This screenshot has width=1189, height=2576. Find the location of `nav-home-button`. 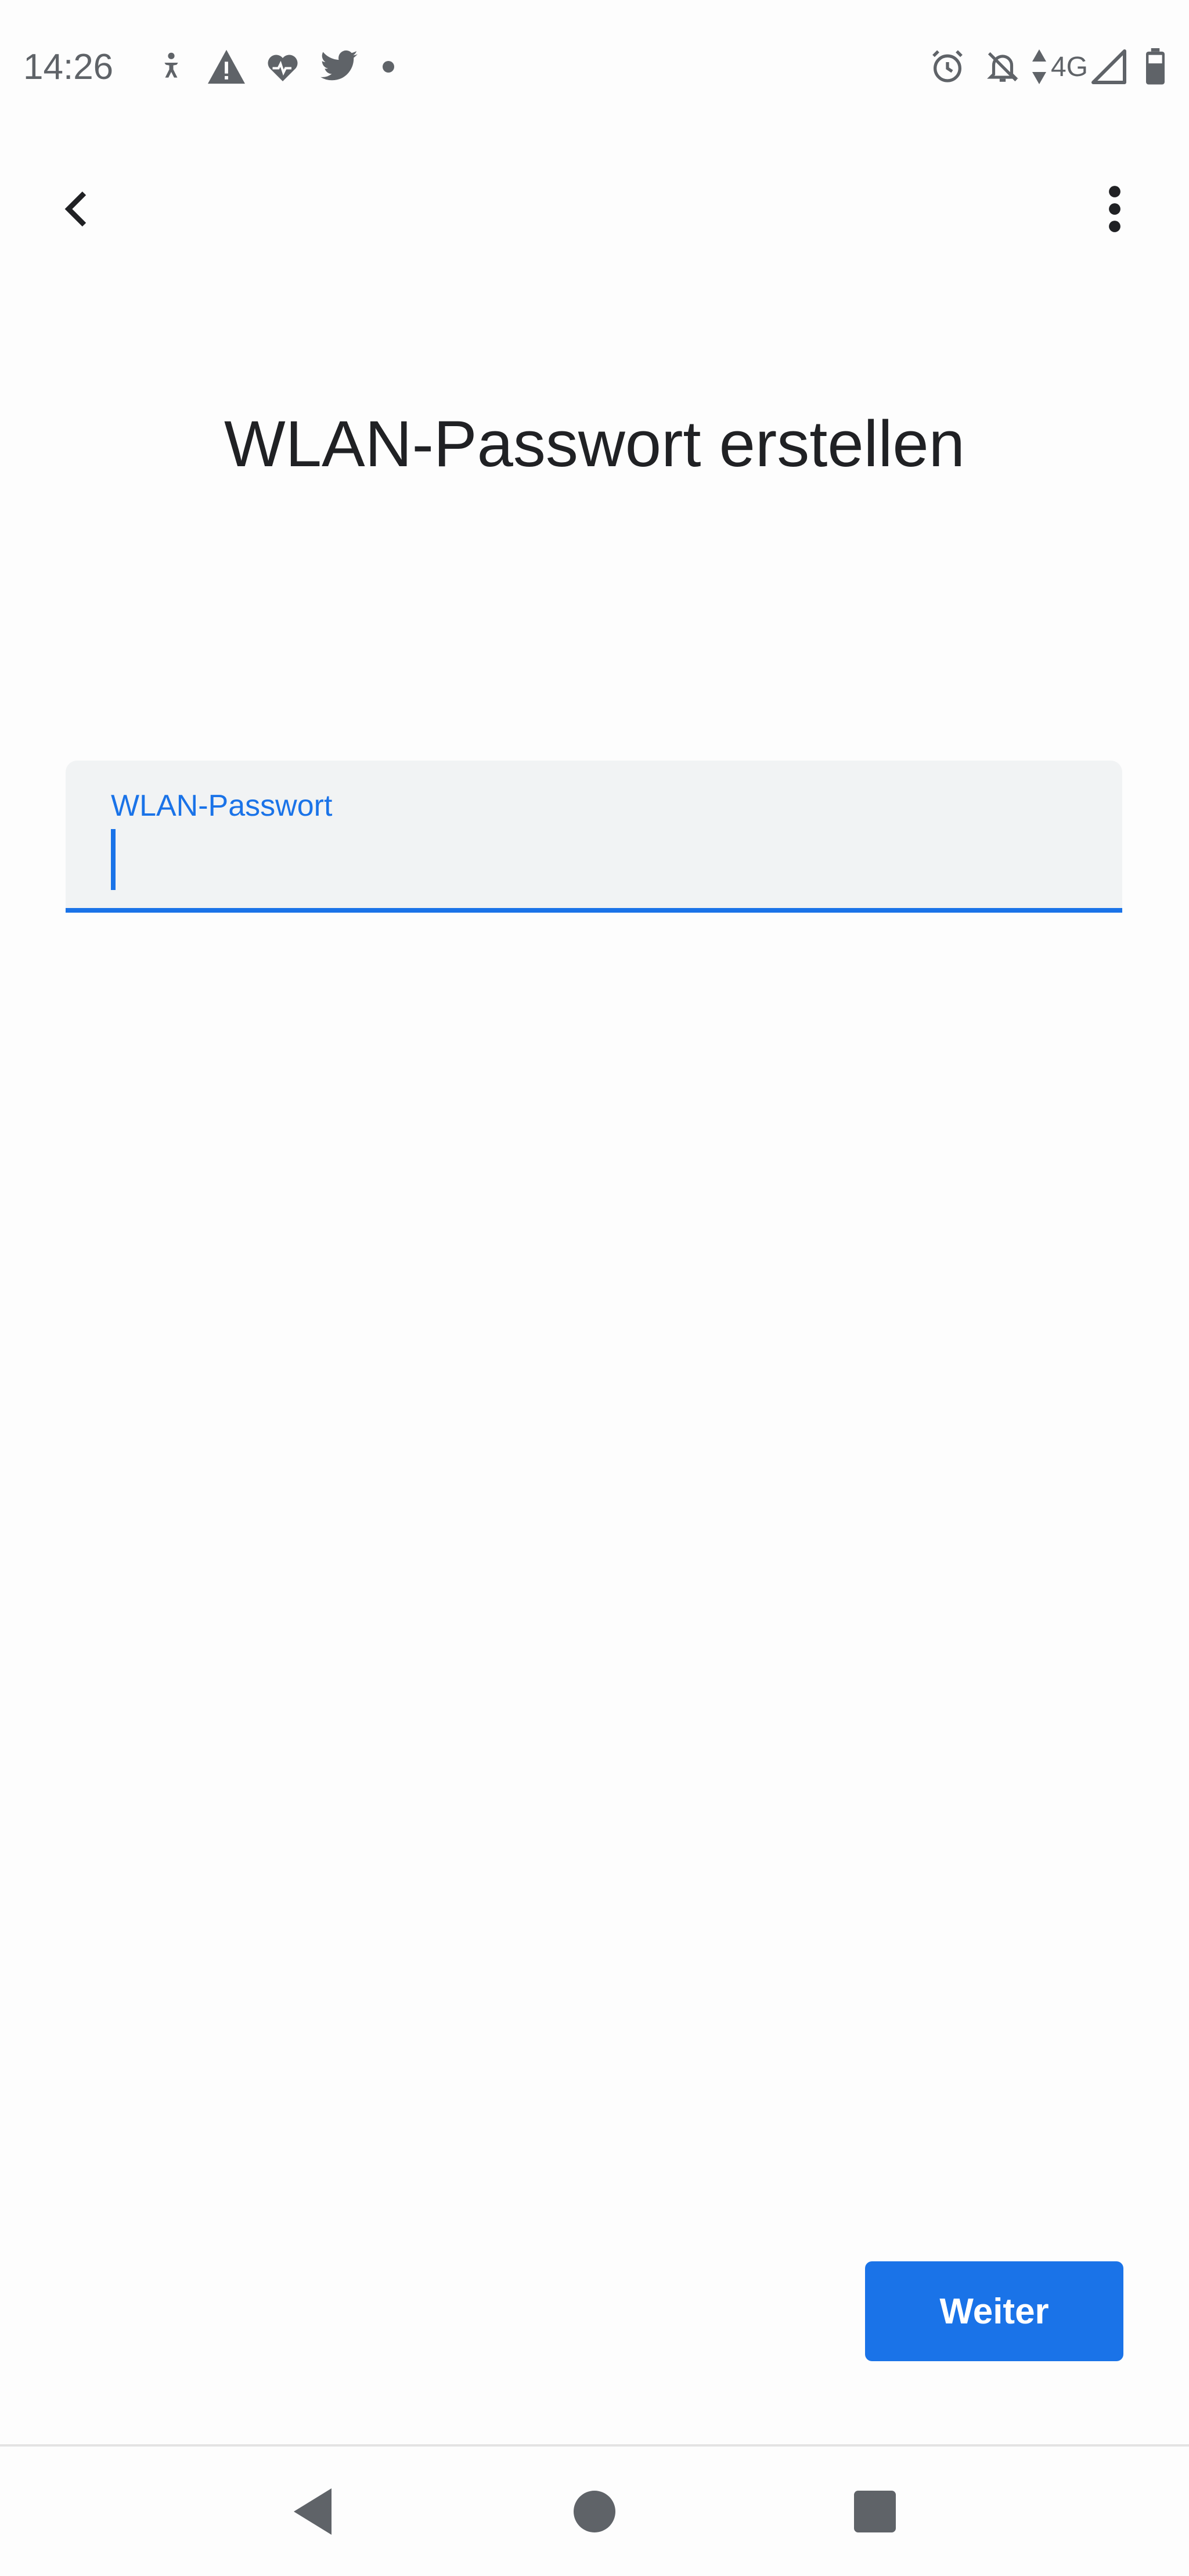

nav-home-button is located at coordinates (594, 2511).